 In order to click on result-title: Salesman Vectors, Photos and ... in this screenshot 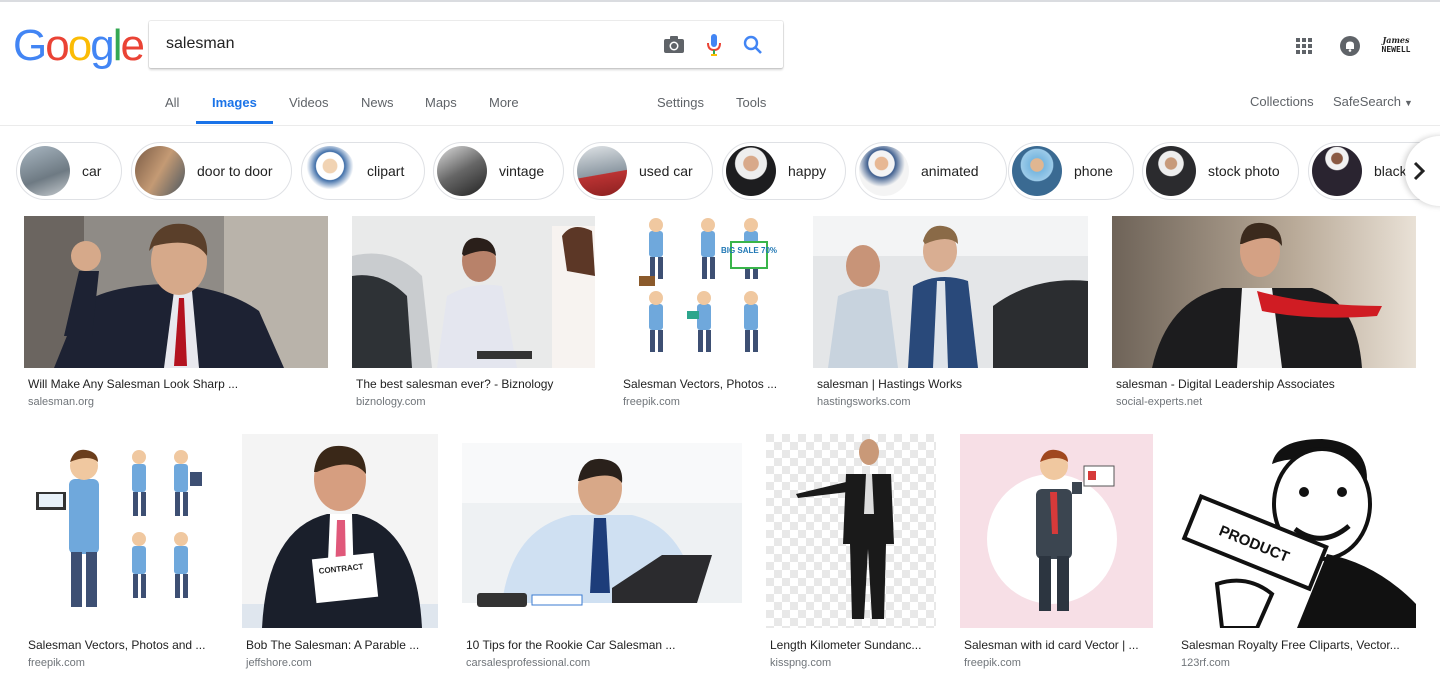, I will do `click(123, 645)`.